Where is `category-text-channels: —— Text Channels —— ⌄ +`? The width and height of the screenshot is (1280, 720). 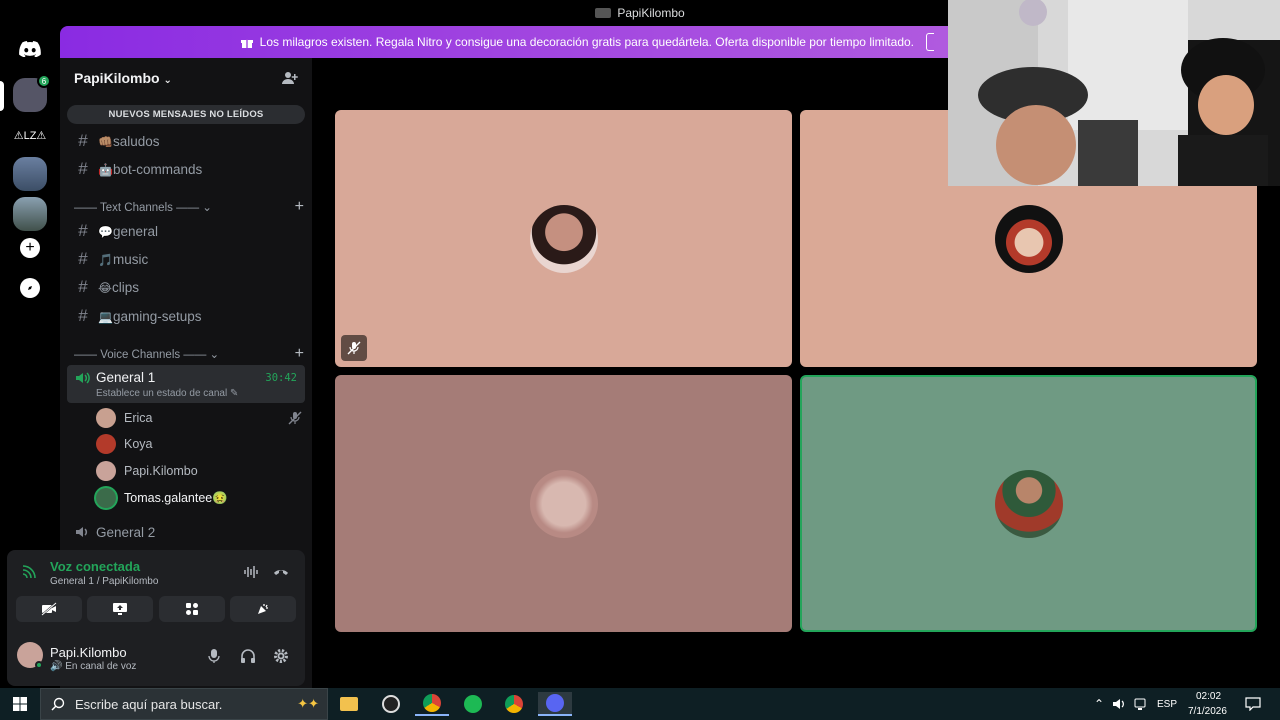
category-text-channels: —— Text Channels —— ⌄ + is located at coordinates (189, 207).